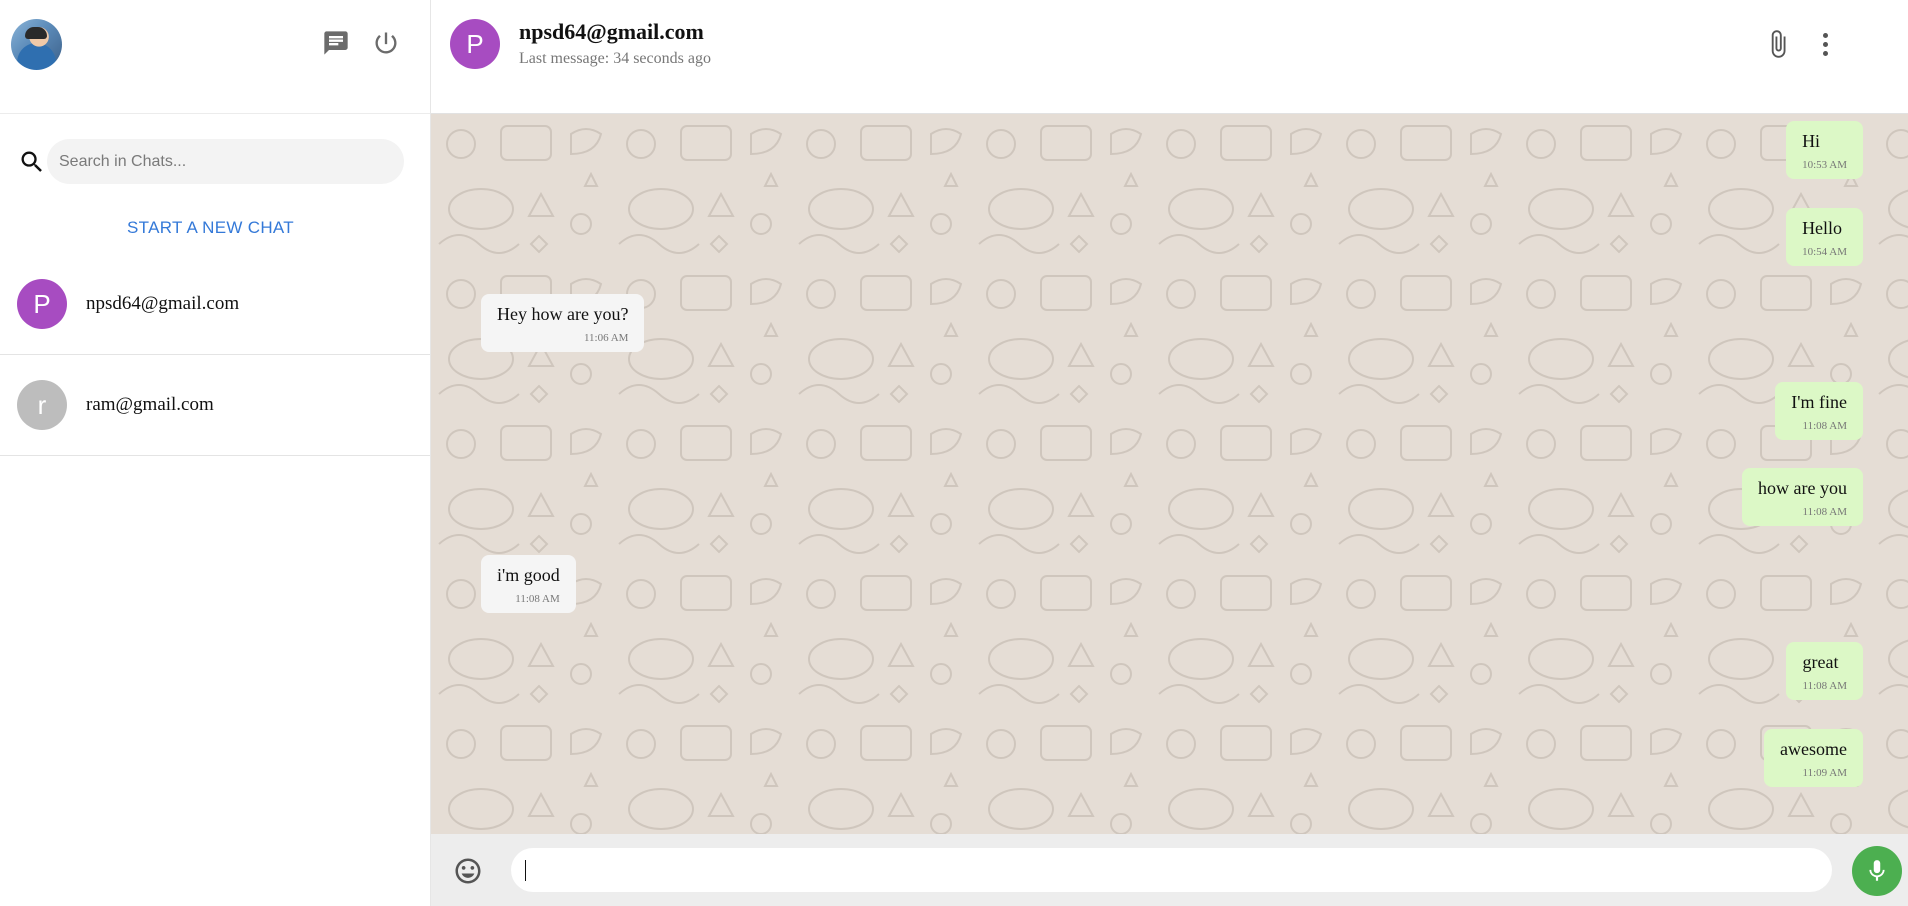  What do you see at coordinates (1824, 252) in the screenshot?
I see `message-time: 10:54 AM` at bounding box center [1824, 252].